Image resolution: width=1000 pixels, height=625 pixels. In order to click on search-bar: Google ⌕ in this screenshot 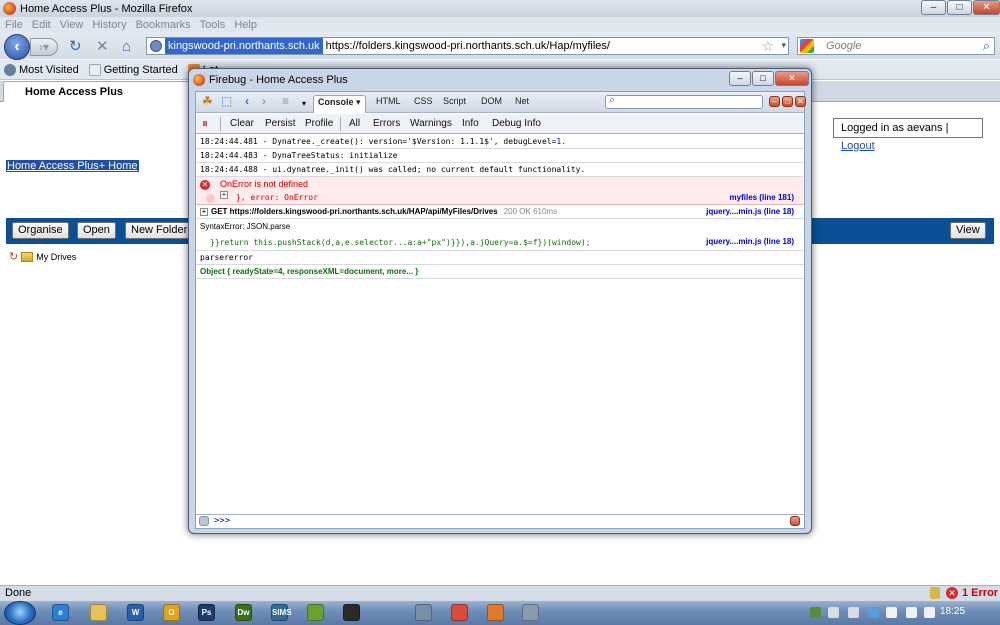, I will do `click(896, 46)`.